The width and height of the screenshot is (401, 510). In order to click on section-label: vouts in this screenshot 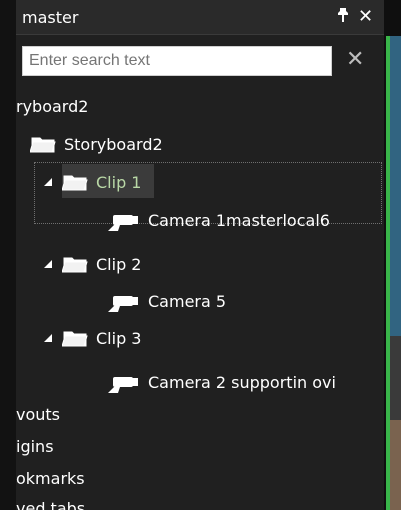, I will do `click(38, 414)`.